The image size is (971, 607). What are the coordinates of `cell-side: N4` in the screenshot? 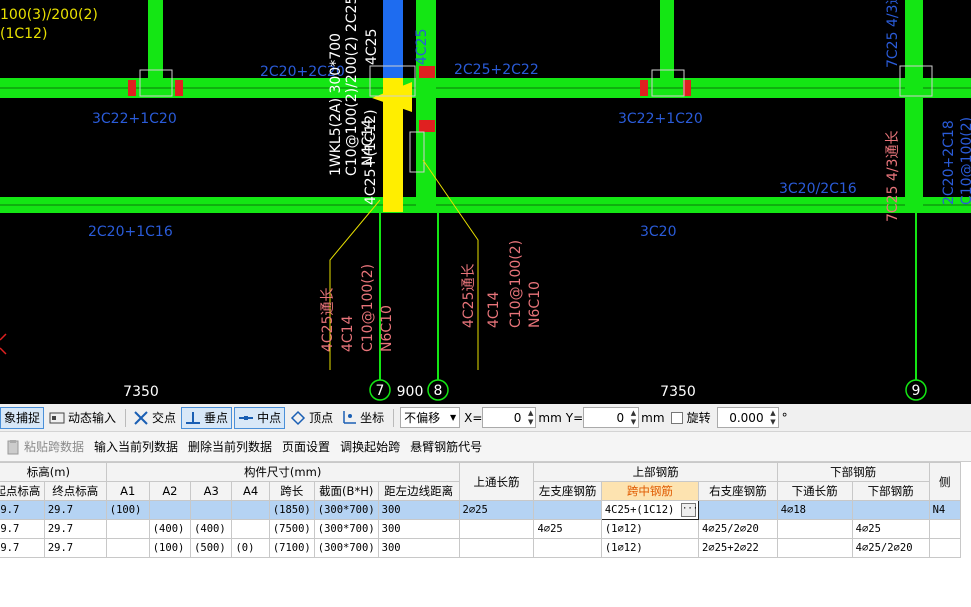 It's located at (945, 510).